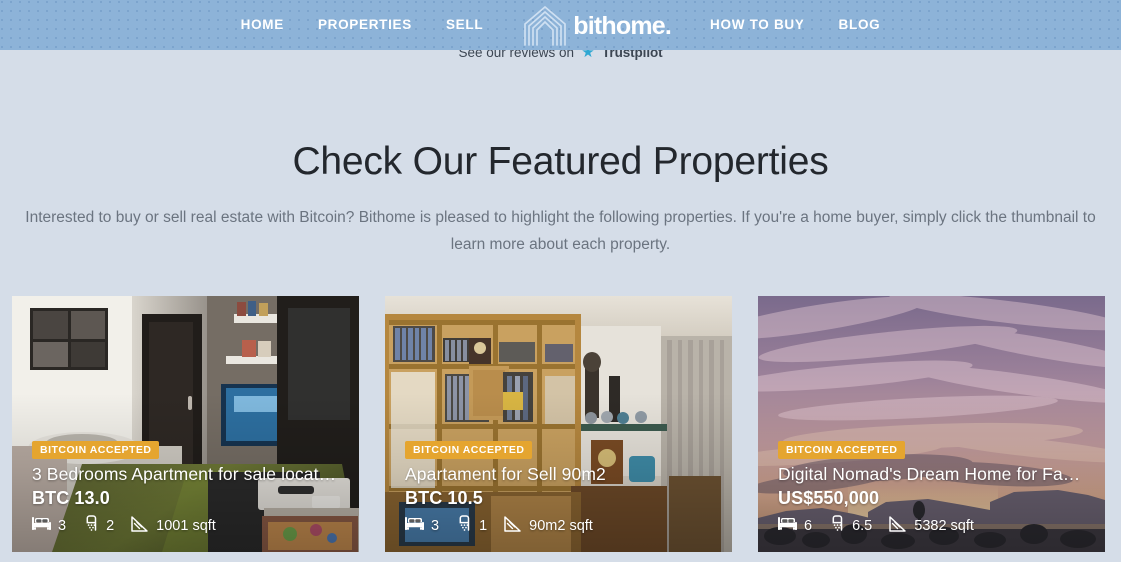 The height and width of the screenshot is (562, 1121). I want to click on spec-area: 5382 sqft, so click(931, 525).